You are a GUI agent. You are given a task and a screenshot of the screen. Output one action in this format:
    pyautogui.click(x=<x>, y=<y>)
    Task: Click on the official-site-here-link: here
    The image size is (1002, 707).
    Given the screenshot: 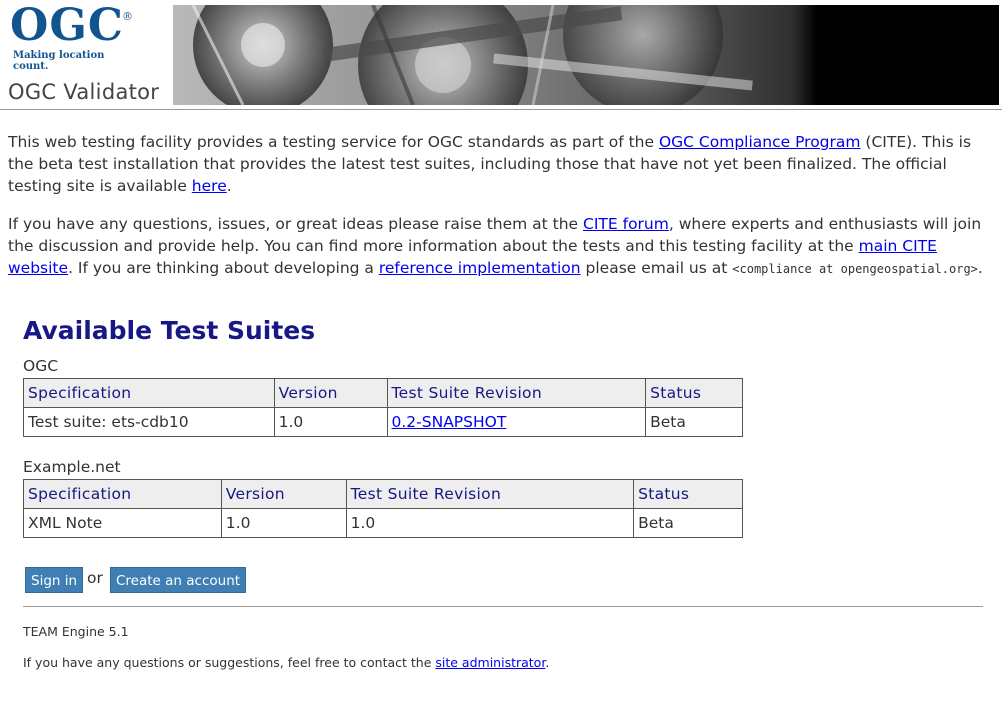 What is the action you would take?
    pyautogui.click(x=209, y=186)
    